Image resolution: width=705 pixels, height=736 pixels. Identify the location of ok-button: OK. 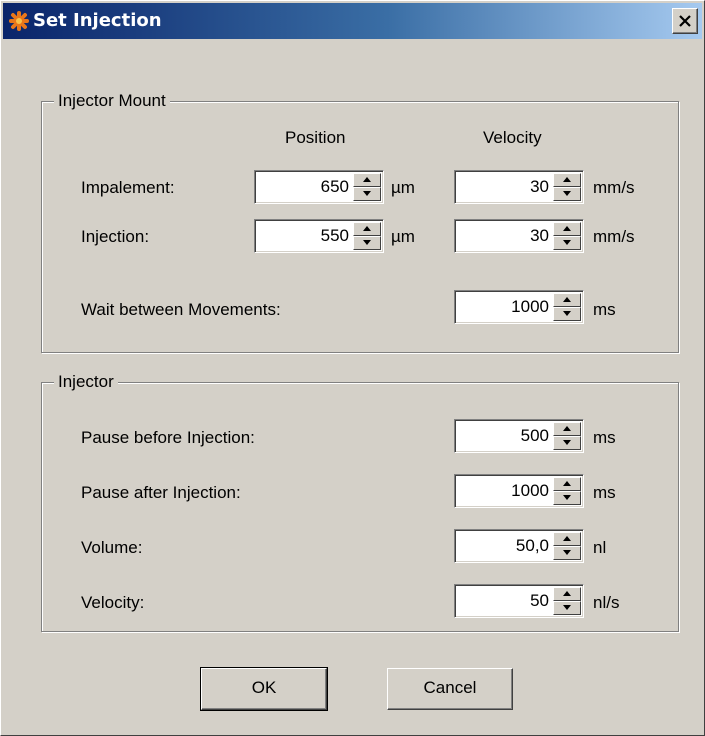
(264, 689).